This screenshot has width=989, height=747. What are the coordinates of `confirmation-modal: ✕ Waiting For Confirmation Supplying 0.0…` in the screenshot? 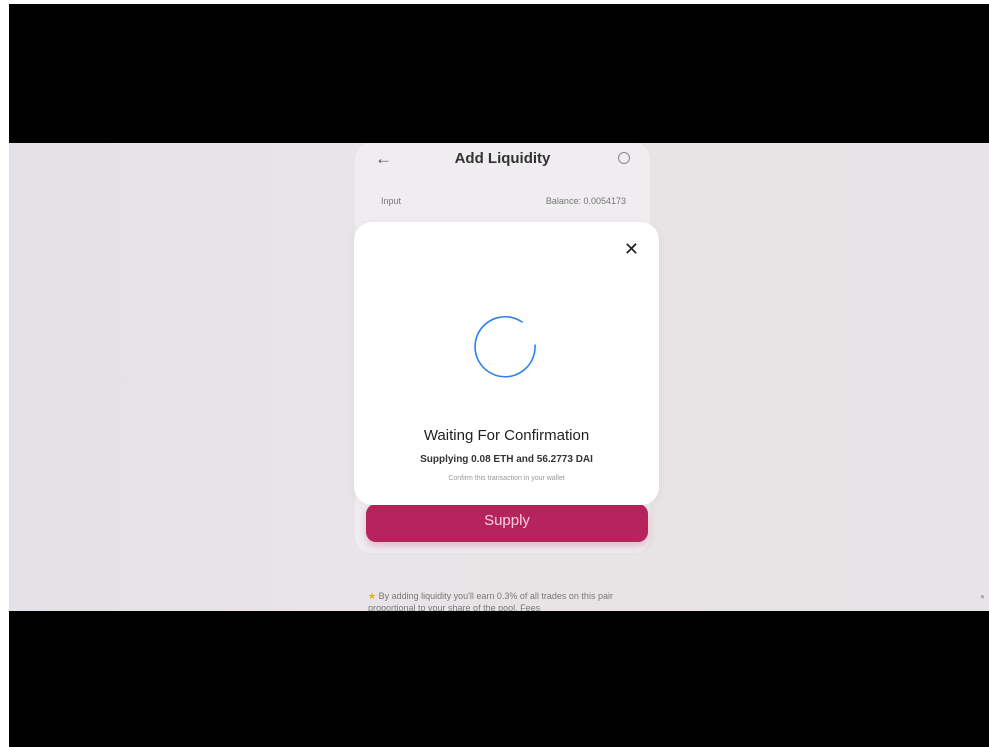 It's located at (506, 363).